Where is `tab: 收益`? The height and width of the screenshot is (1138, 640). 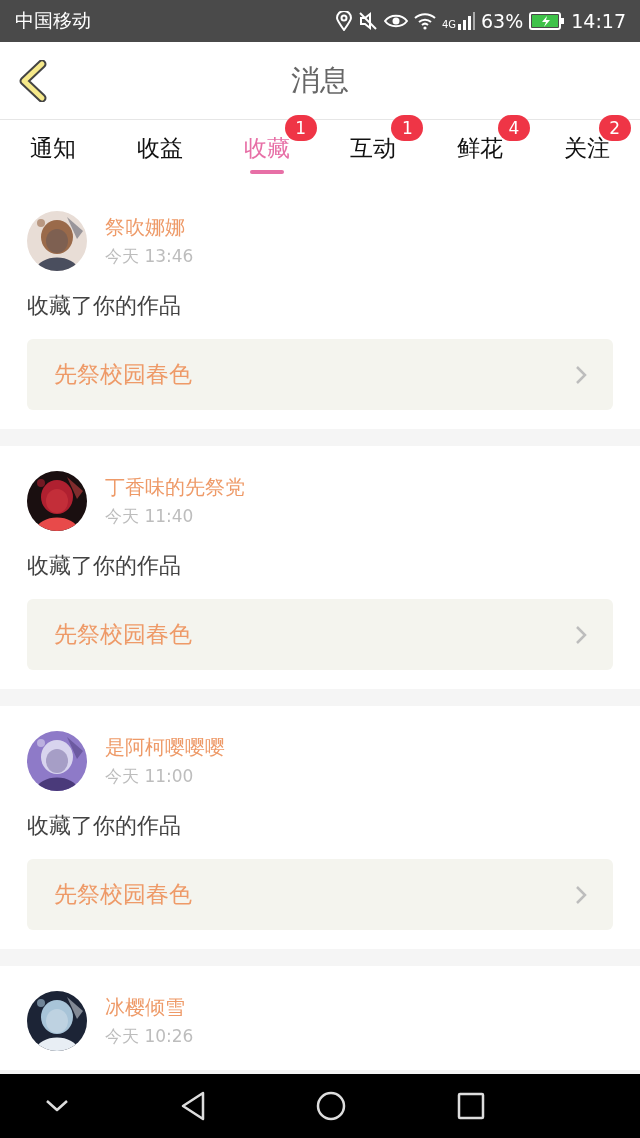 tab: 收益 is located at coordinates (160, 148).